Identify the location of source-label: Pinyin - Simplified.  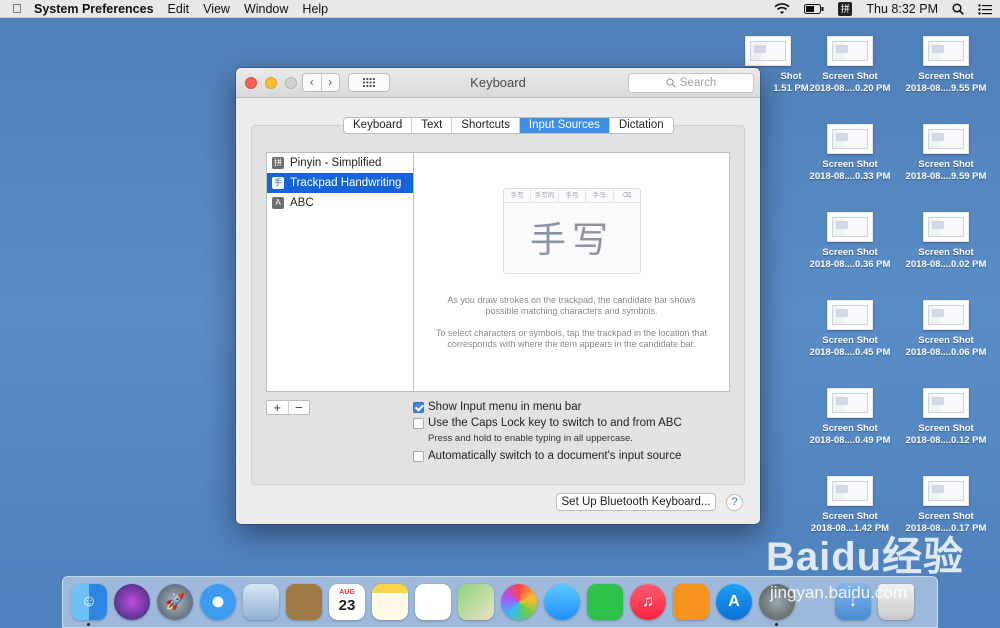
(336, 163).